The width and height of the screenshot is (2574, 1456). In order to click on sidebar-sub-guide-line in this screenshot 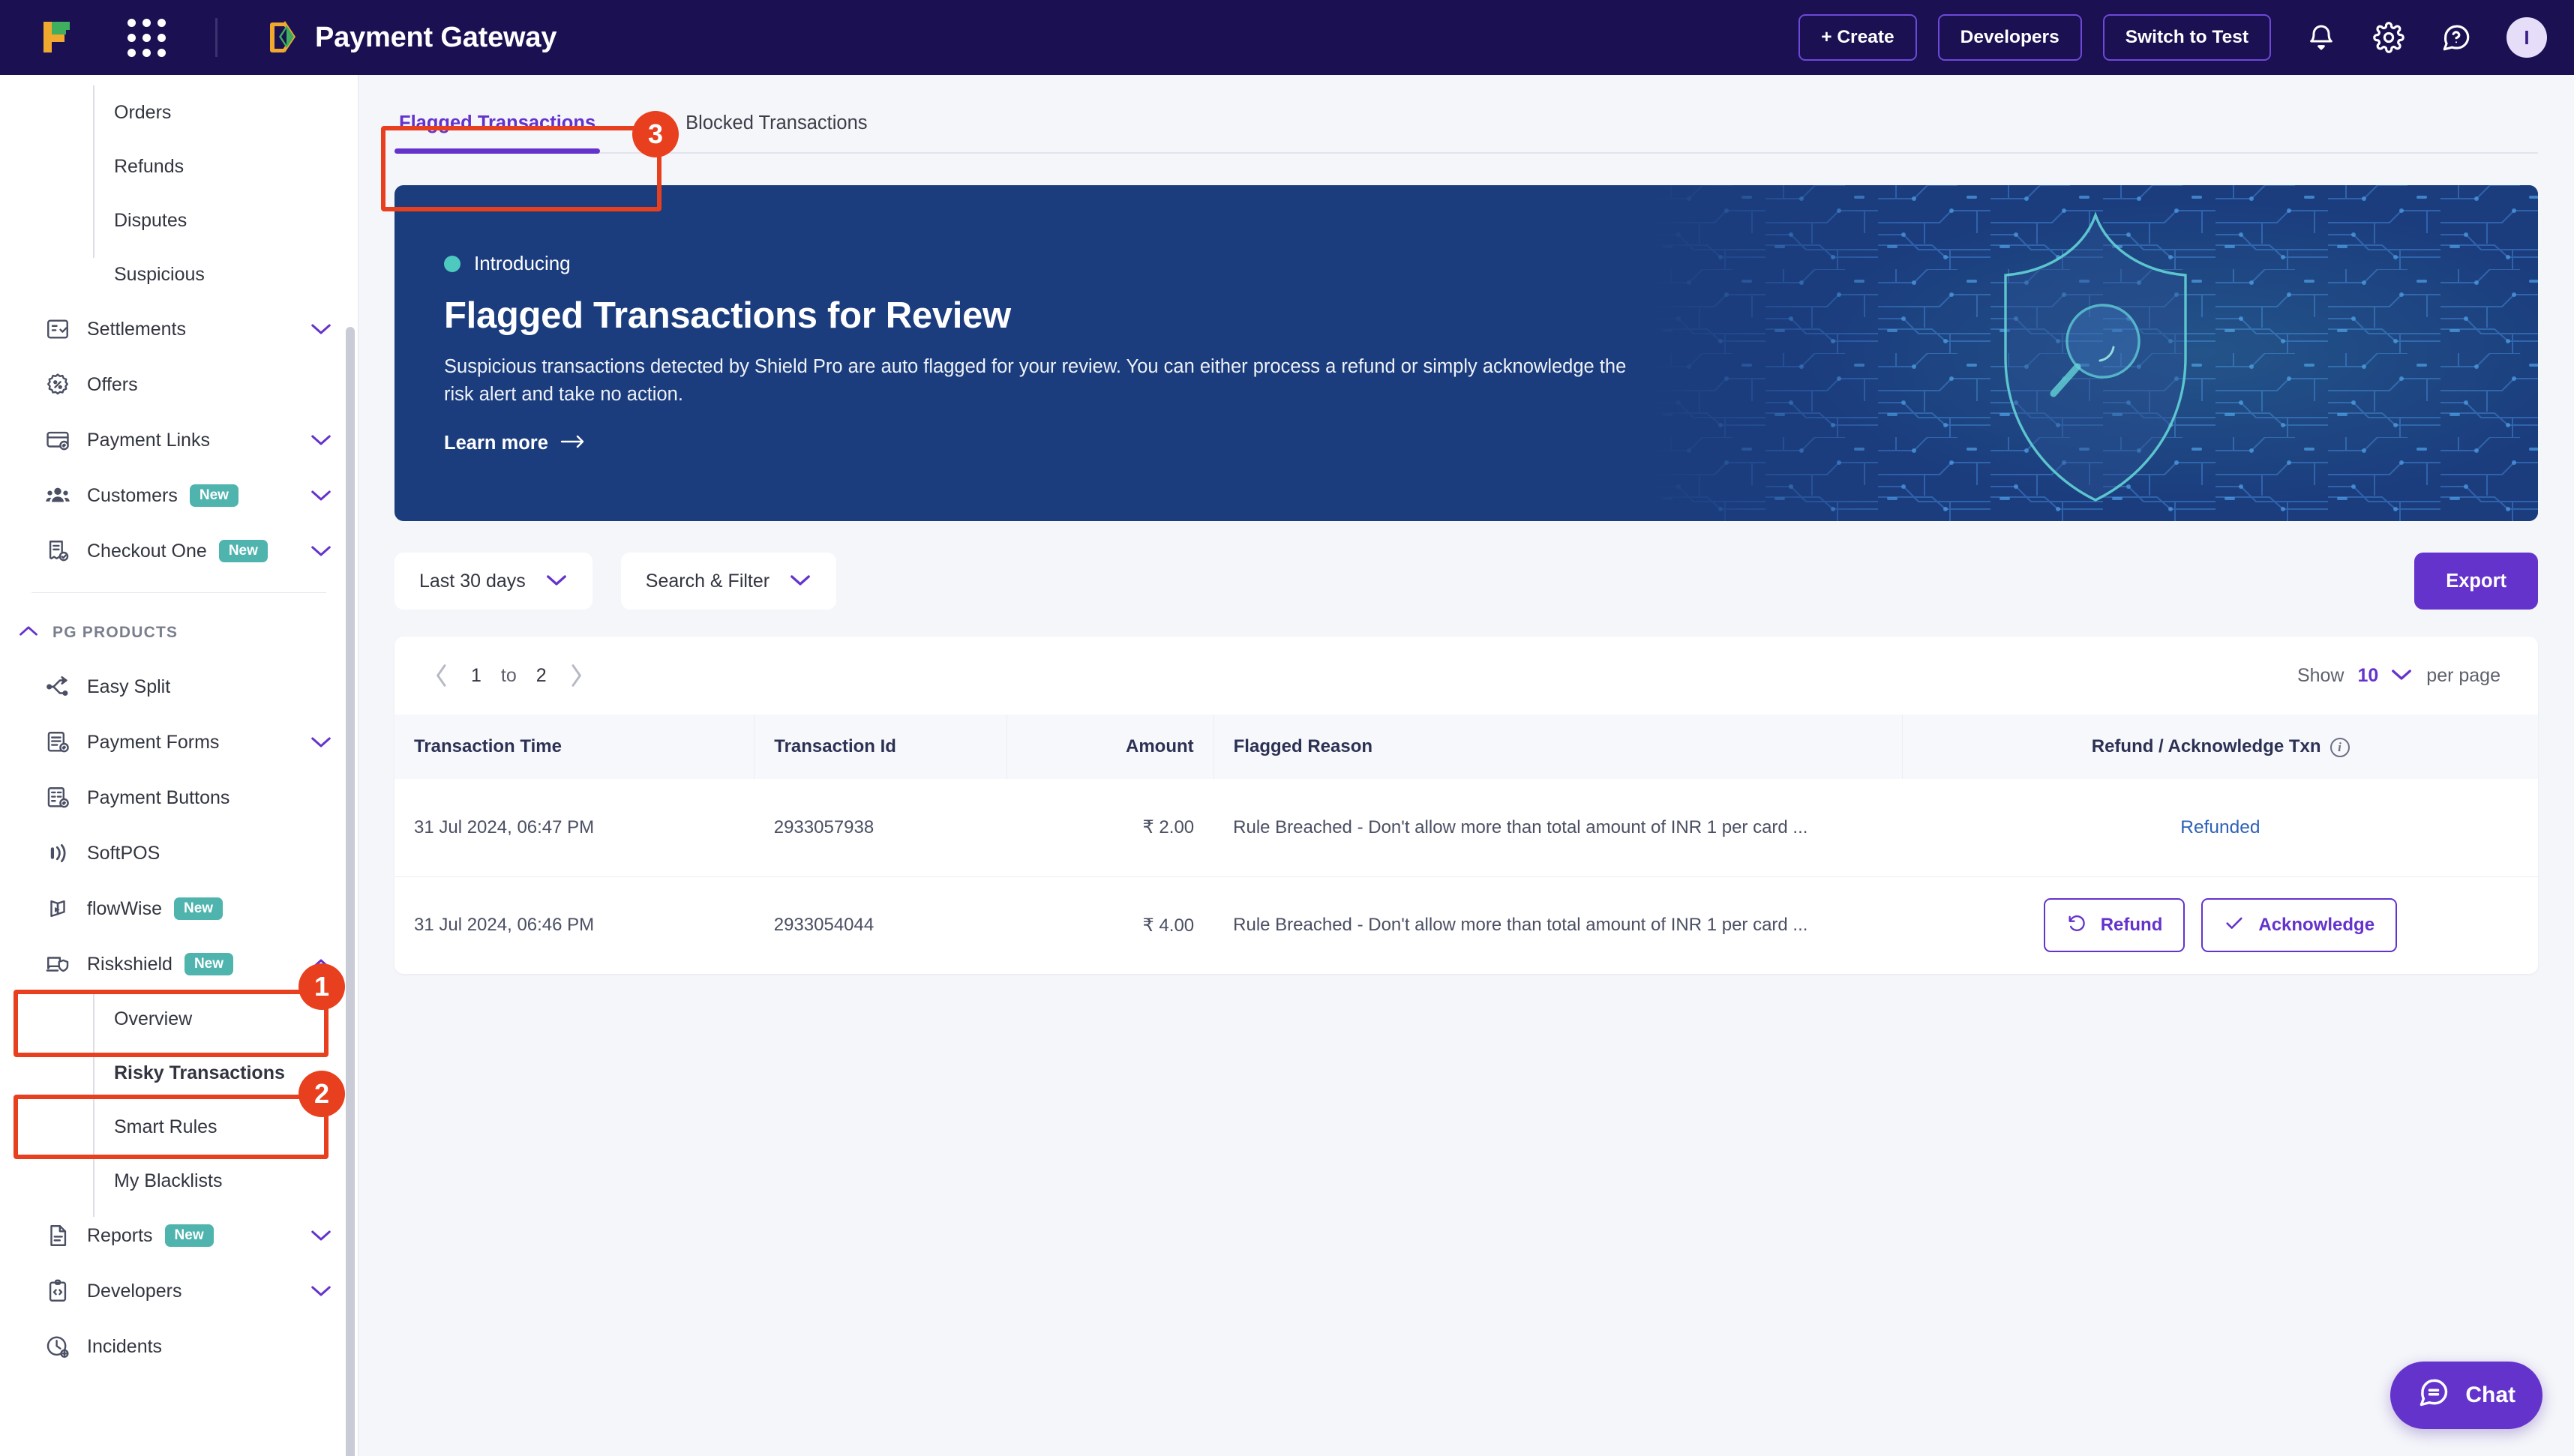, I will do `click(93, 1104)`.